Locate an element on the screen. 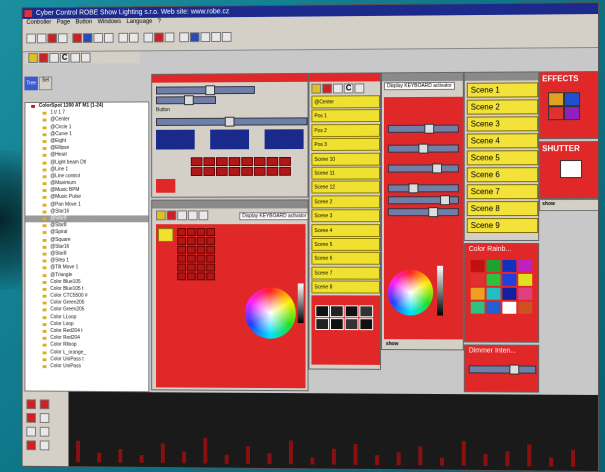  cursor-icon is located at coordinates (148, 38).